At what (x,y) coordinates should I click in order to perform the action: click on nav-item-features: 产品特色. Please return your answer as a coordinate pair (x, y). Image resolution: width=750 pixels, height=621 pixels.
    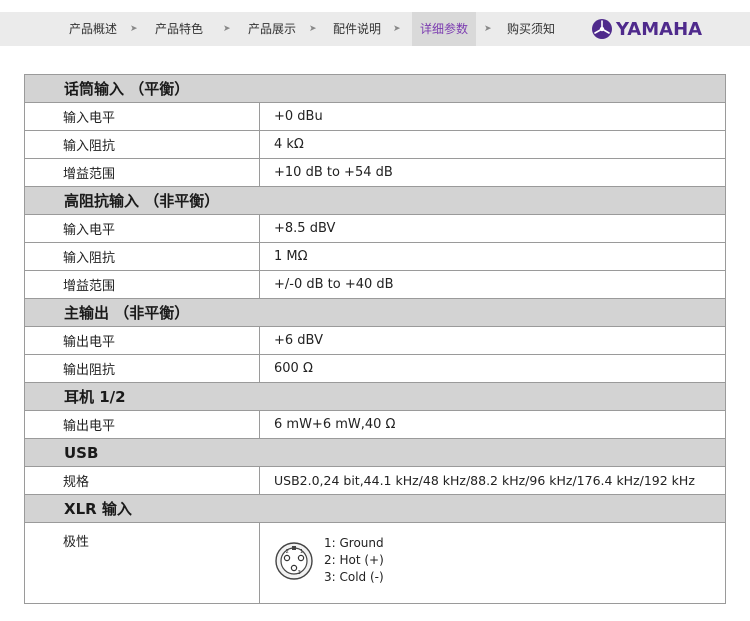
    Looking at the image, I should click on (179, 29).